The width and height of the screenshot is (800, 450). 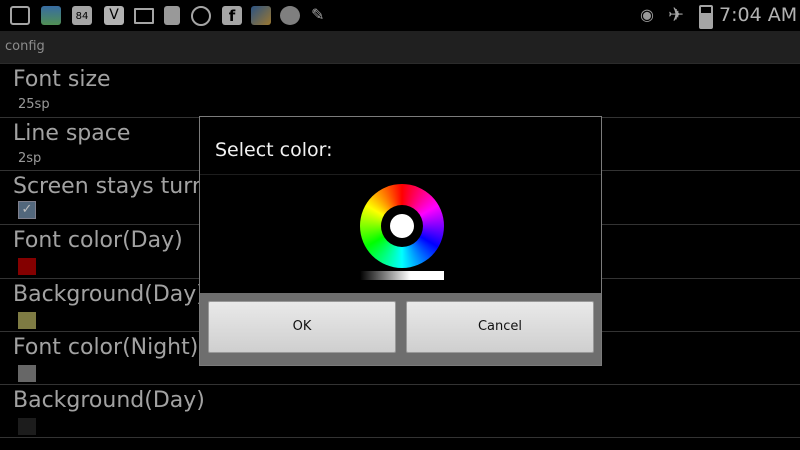 What do you see at coordinates (402, 275) in the screenshot?
I see `brightness-slider` at bounding box center [402, 275].